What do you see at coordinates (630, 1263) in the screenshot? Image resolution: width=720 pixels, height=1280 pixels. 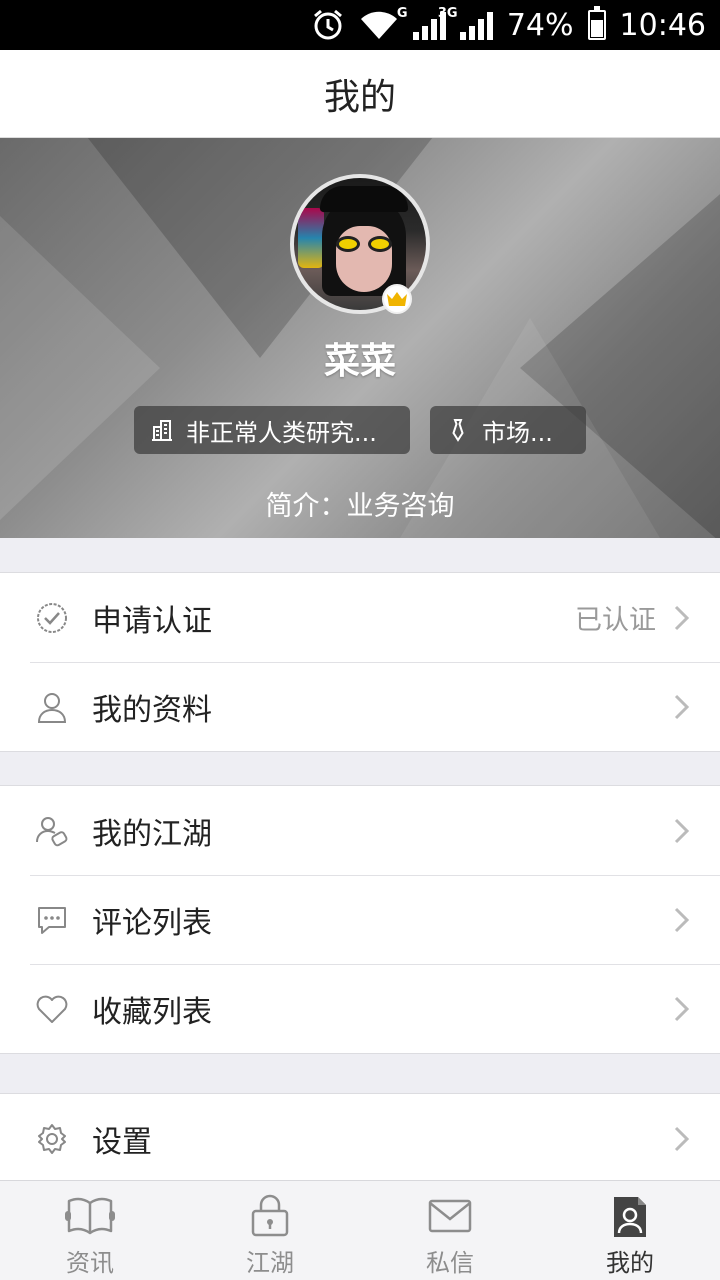 I see `tab-label: 我的` at bounding box center [630, 1263].